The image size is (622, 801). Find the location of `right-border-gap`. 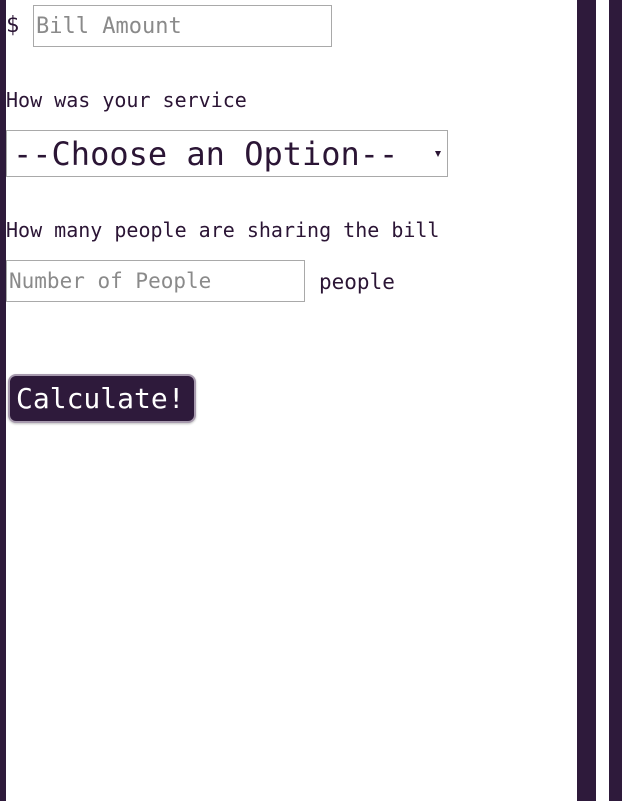

right-border-gap is located at coordinates (602, 400).